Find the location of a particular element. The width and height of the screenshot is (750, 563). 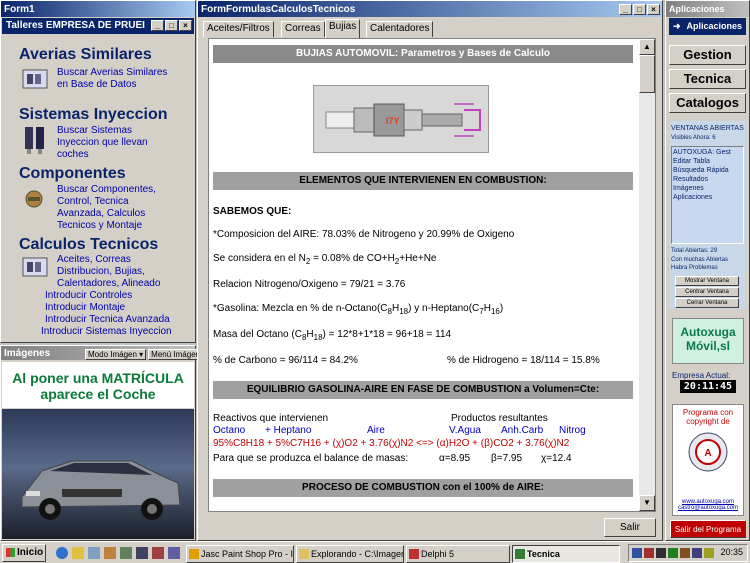

start-button: Inicio is located at coordinates (24, 553).